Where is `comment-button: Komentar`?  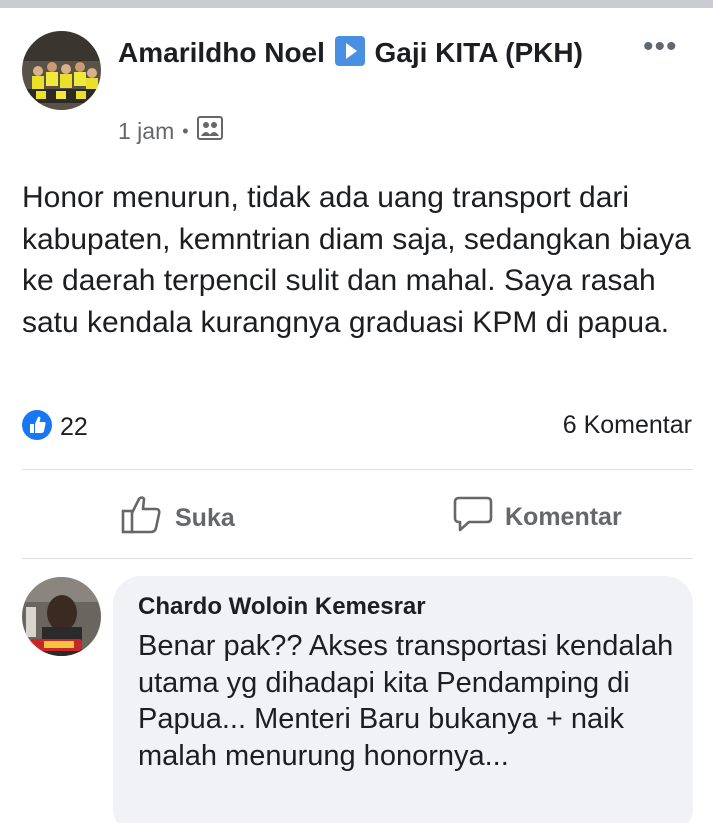
comment-button: Komentar is located at coordinates (537, 517).